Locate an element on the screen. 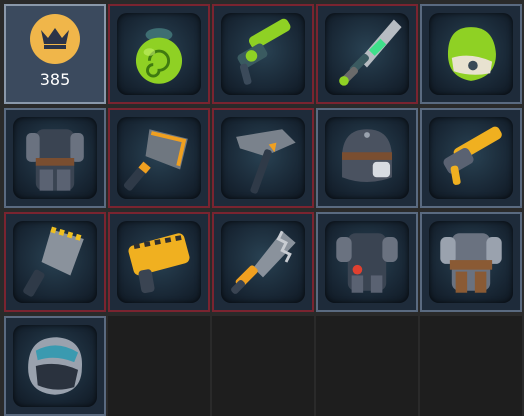 This screenshot has width=524, height=416. visor-helmet-icon is located at coordinates (55, 366).